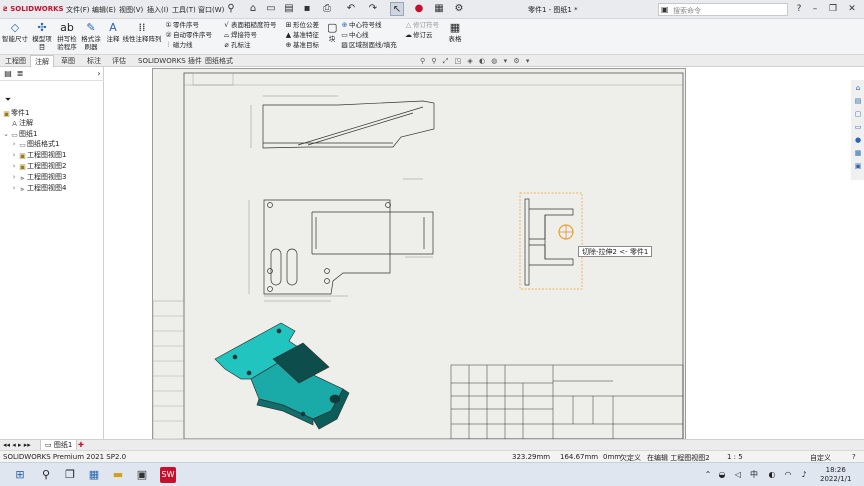  What do you see at coordinates (42, 37) in the screenshot?
I see `model-items-button: ✣ 模型项目` at bounding box center [42, 37].